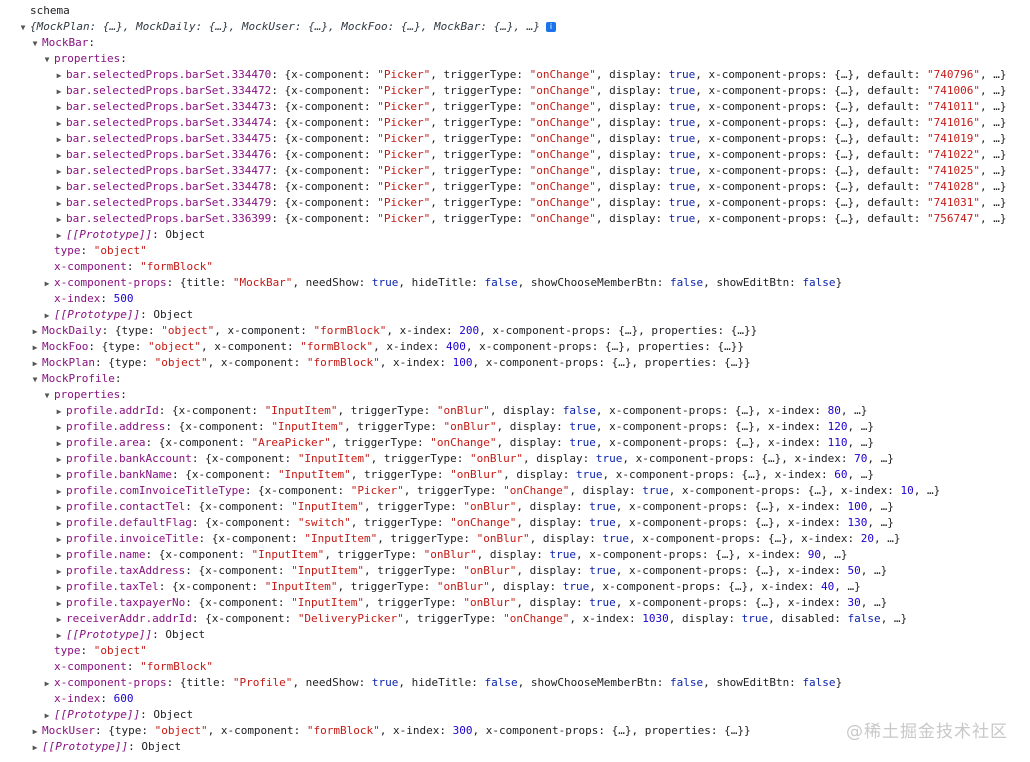 Image resolution: width=1030 pixels, height=762 pixels. I want to click on value-token: , …}, so click(874, 602).